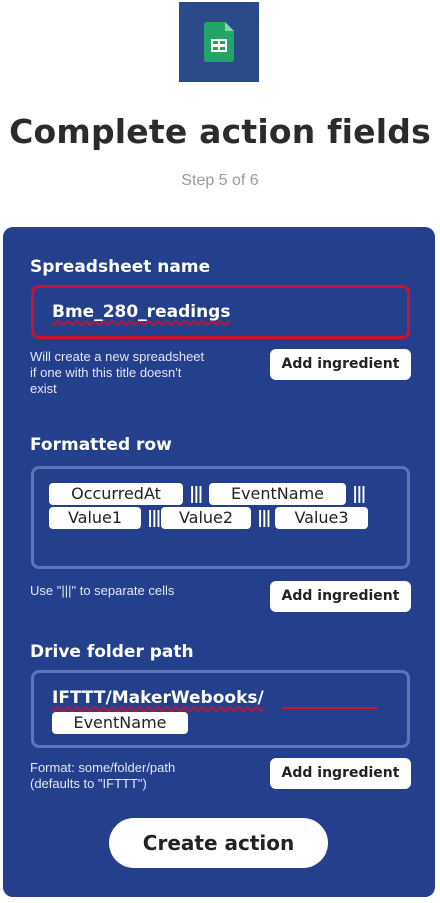 The width and height of the screenshot is (440, 903). I want to click on spreadsheet-help-line: exist, so click(43, 388).